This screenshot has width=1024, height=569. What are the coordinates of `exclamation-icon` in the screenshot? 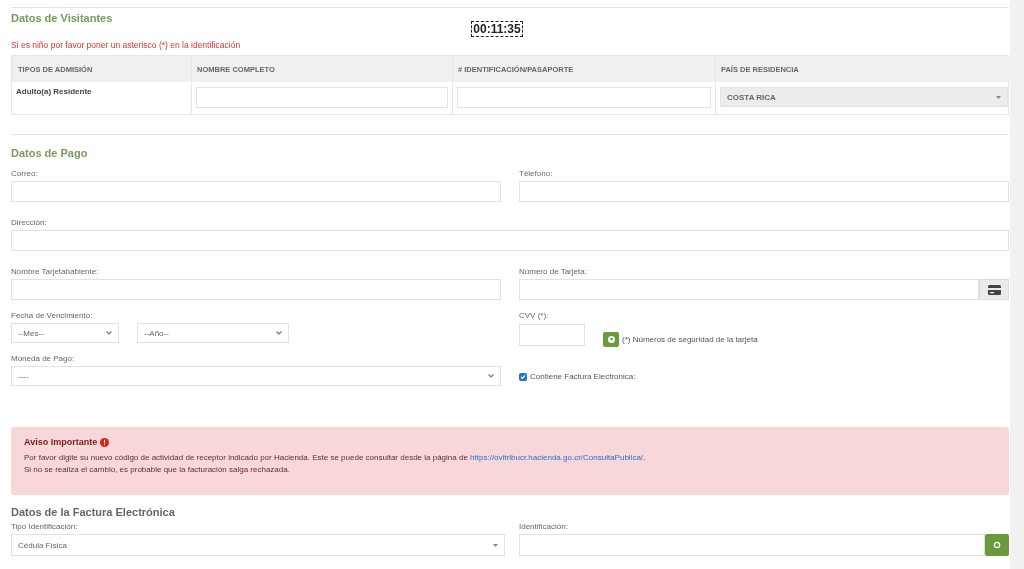 It's located at (105, 442).